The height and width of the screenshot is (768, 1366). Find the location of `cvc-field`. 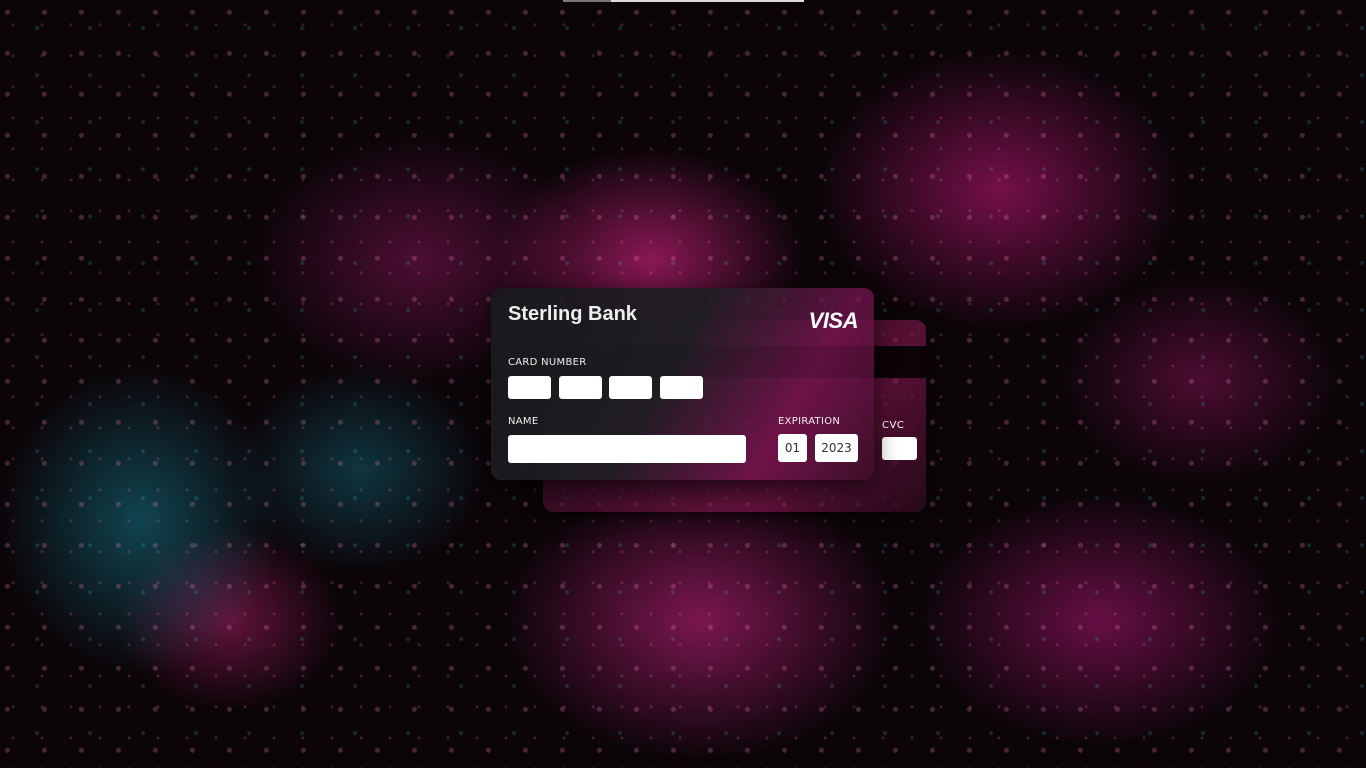

cvc-field is located at coordinates (899, 448).